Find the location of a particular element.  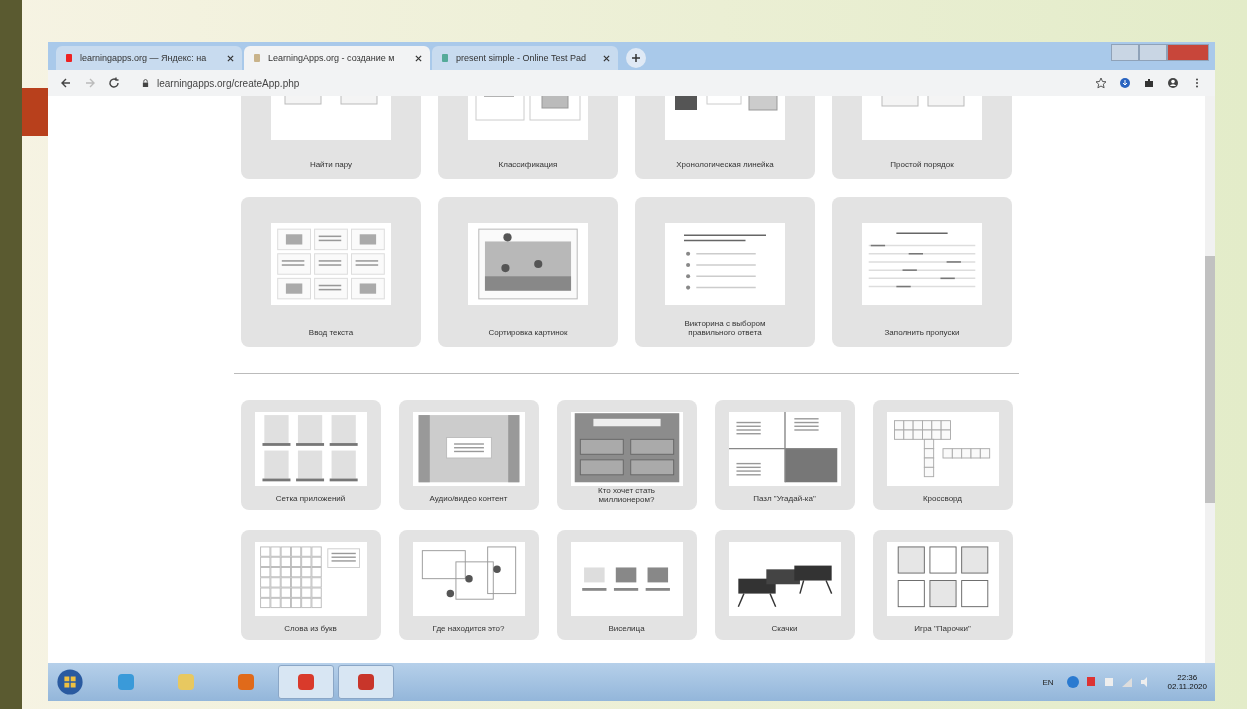

card-label: Простой порядок is located at coordinates (922, 164).